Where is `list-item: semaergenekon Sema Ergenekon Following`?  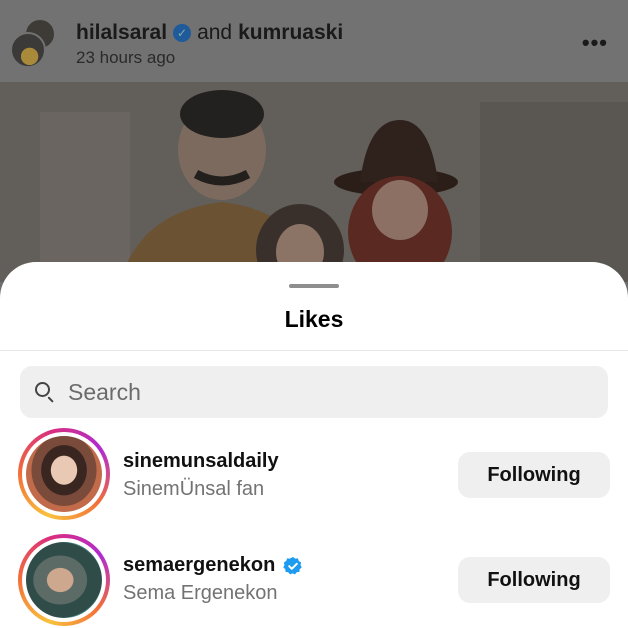
list-item: semaergenekon Sema Ergenekon Following is located at coordinates (314, 581).